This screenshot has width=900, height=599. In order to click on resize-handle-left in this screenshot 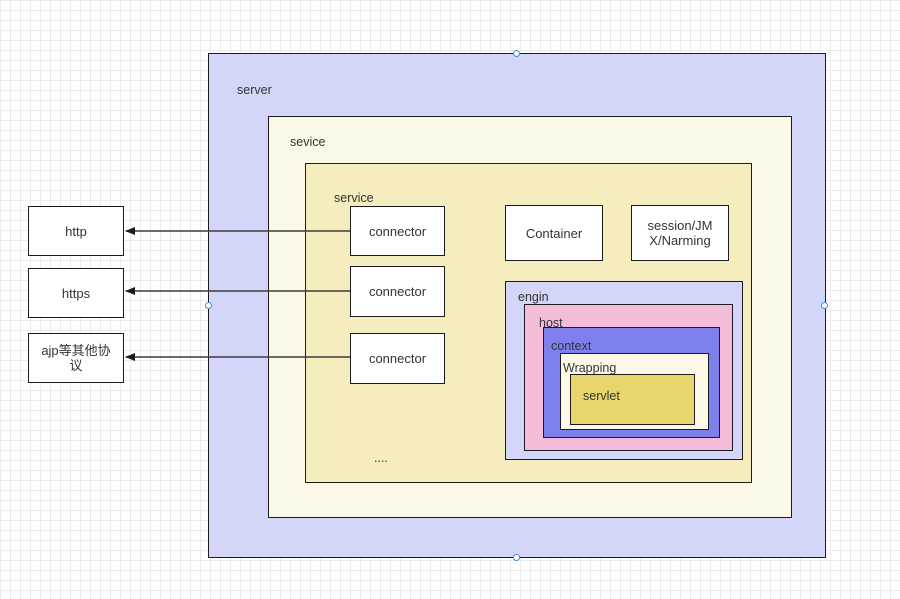, I will do `click(208, 305)`.